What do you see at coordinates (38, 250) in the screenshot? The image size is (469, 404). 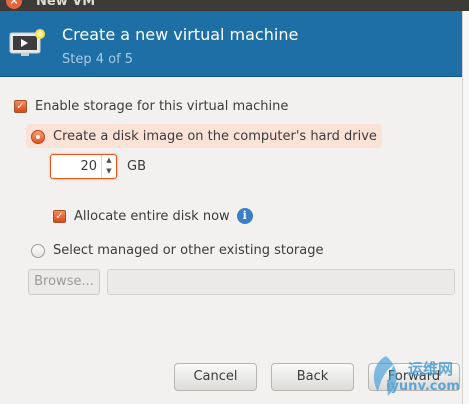 I see `existing-storage-radio` at bounding box center [38, 250].